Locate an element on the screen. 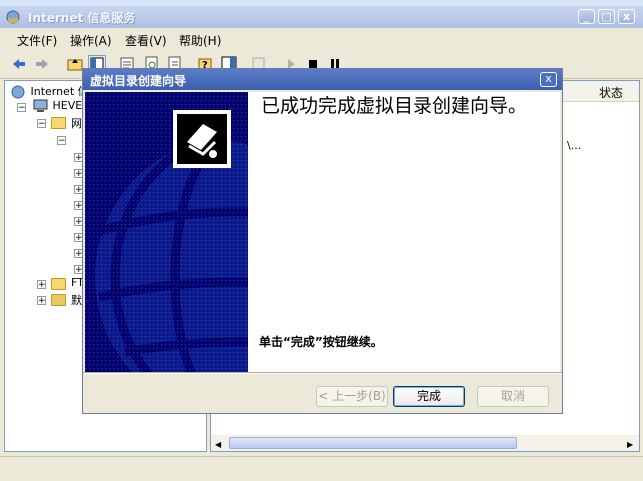 The width and height of the screenshot is (643, 481). close-button: x is located at coordinates (626, 16).